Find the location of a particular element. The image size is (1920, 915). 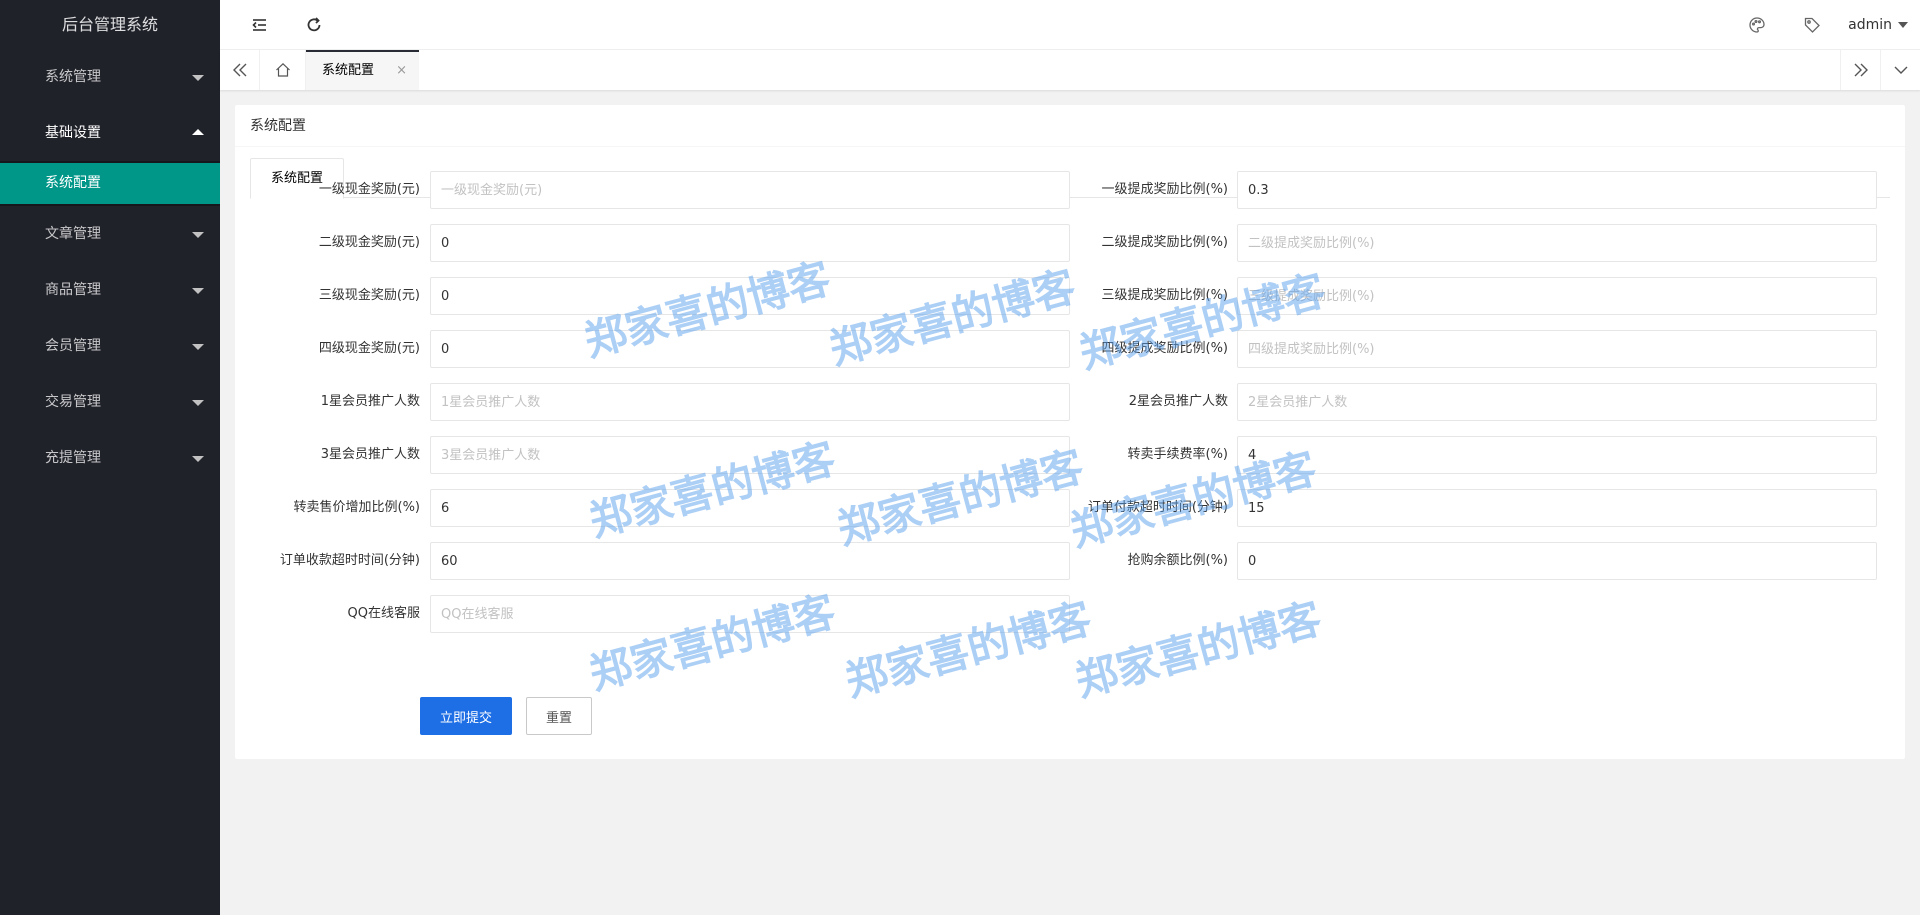

sidebar-item-members: 会员管理 is located at coordinates (110, 346).